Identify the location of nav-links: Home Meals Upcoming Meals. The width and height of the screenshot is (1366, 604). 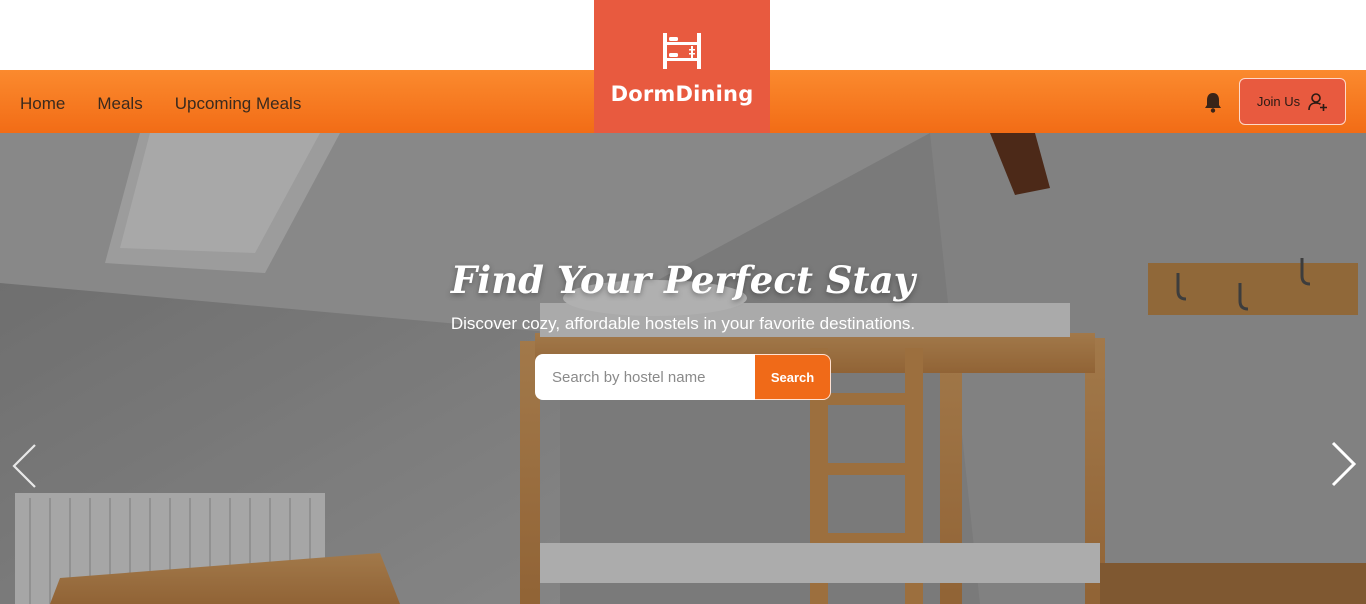
(160, 101).